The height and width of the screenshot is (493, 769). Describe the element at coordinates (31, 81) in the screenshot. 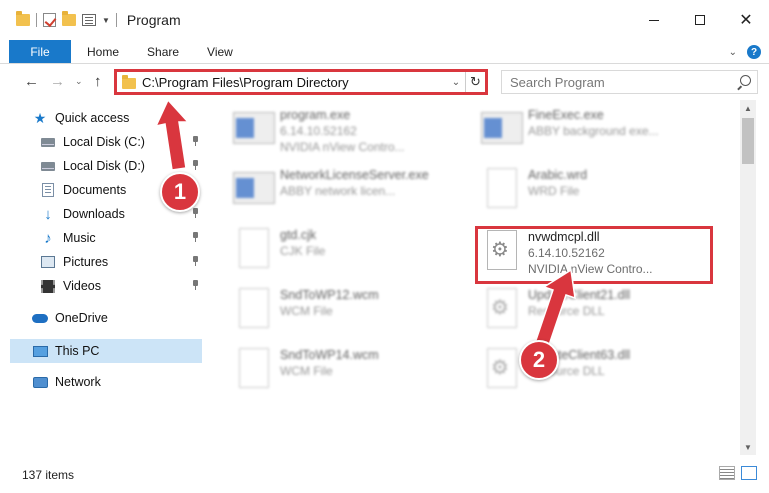

I see `back-button: ←` at that location.